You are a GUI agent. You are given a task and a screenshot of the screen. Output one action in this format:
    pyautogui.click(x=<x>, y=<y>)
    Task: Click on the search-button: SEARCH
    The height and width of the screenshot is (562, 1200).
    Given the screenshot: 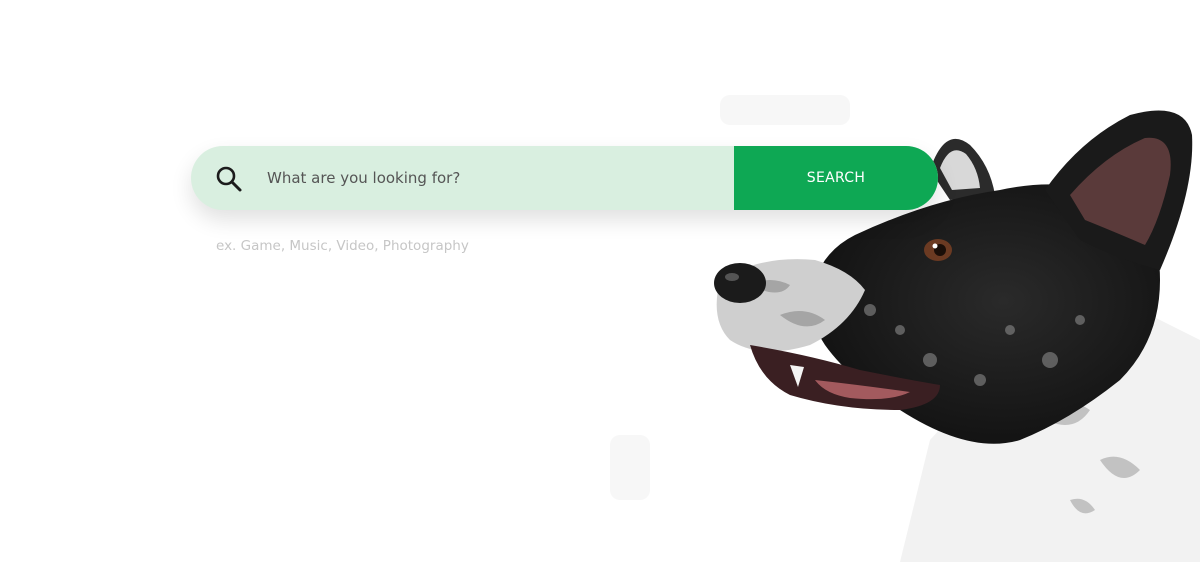 What is the action you would take?
    pyautogui.click(x=836, y=178)
    